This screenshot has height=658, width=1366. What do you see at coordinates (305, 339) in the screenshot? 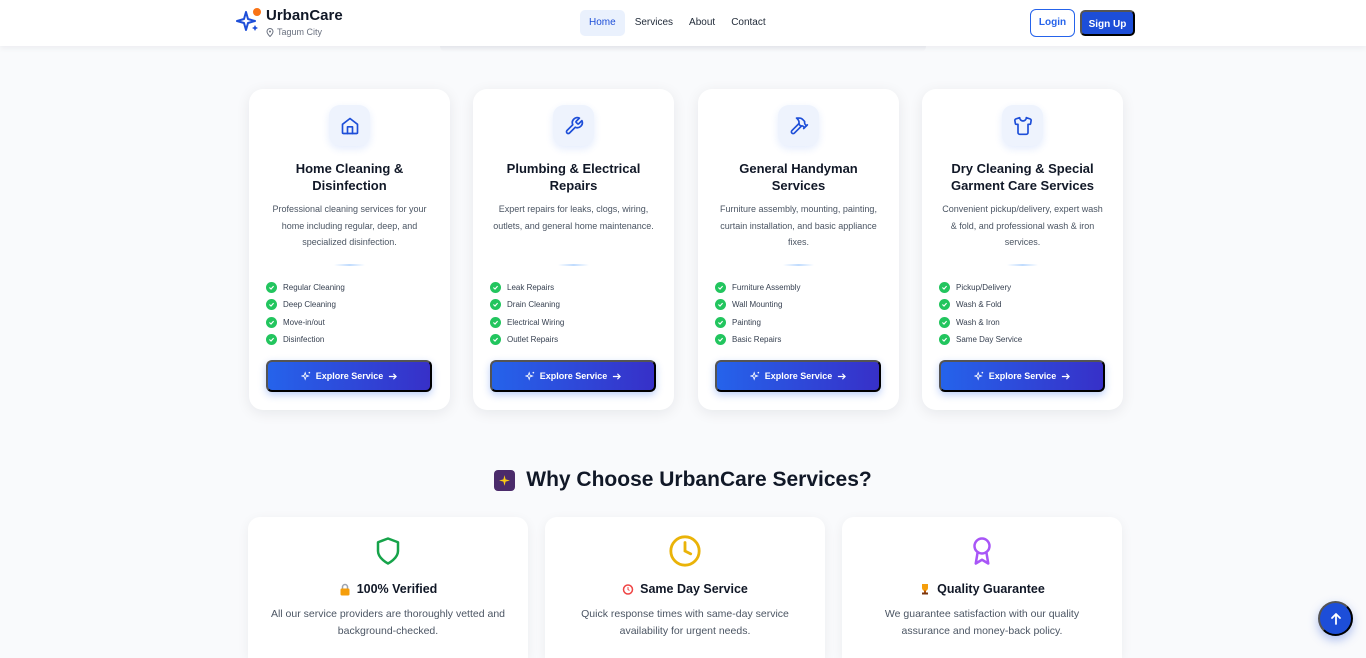
I see `feature-item: Disinfection` at bounding box center [305, 339].